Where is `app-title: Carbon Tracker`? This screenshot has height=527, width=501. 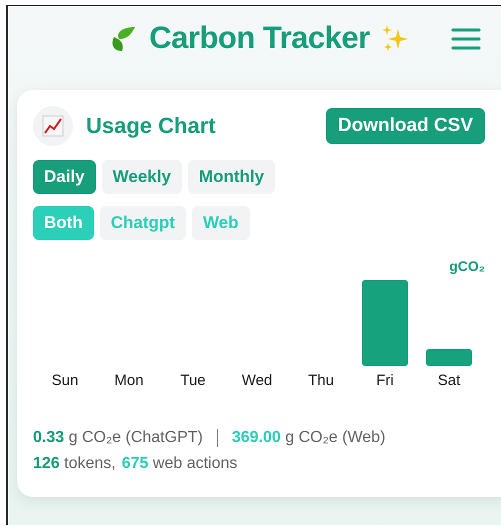 app-title: Carbon Tracker is located at coordinates (259, 38).